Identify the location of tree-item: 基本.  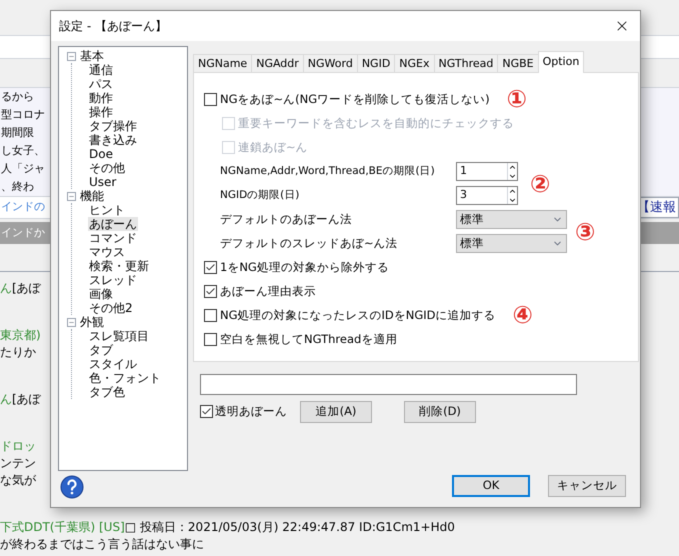
(92, 56).